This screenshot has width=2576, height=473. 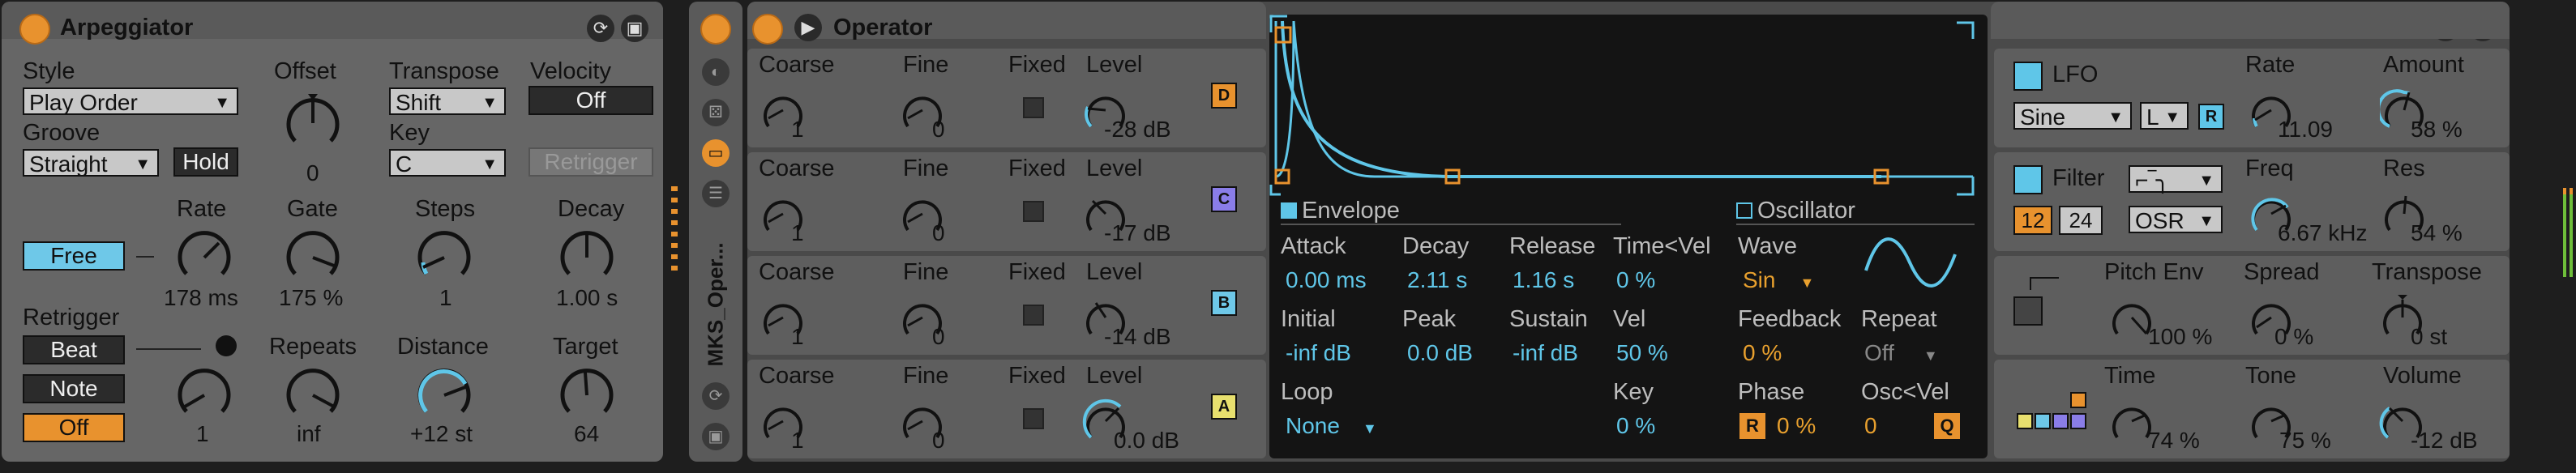 What do you see at coordinates (1224, 407) in the screenshot?
I see `oscillator-tag-a: A` at bounding box center [1224, 407].